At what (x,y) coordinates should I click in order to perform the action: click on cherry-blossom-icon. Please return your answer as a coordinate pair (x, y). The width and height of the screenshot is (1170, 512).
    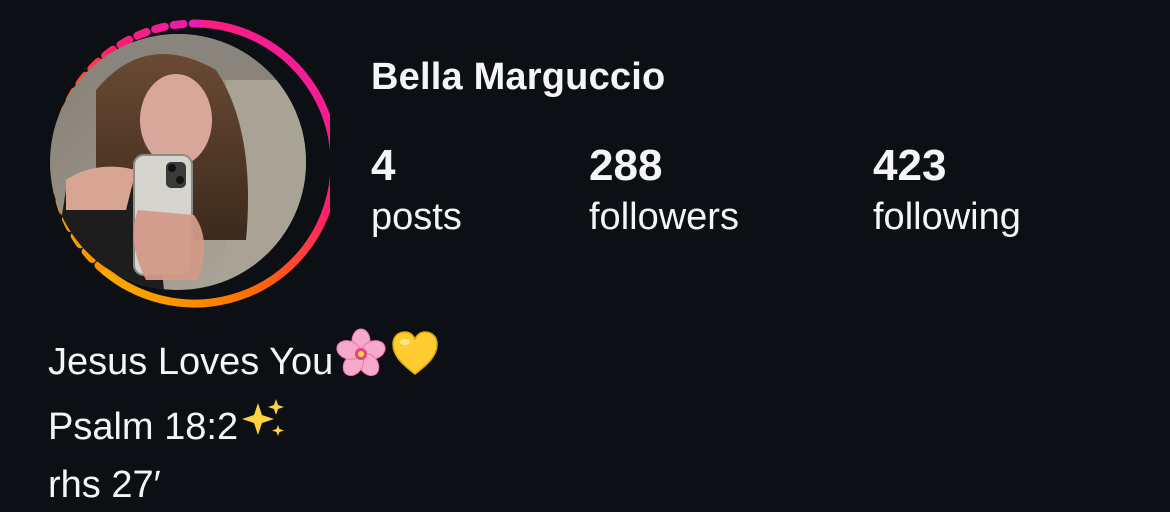
    Looking at the image, I should click on (361, 361).